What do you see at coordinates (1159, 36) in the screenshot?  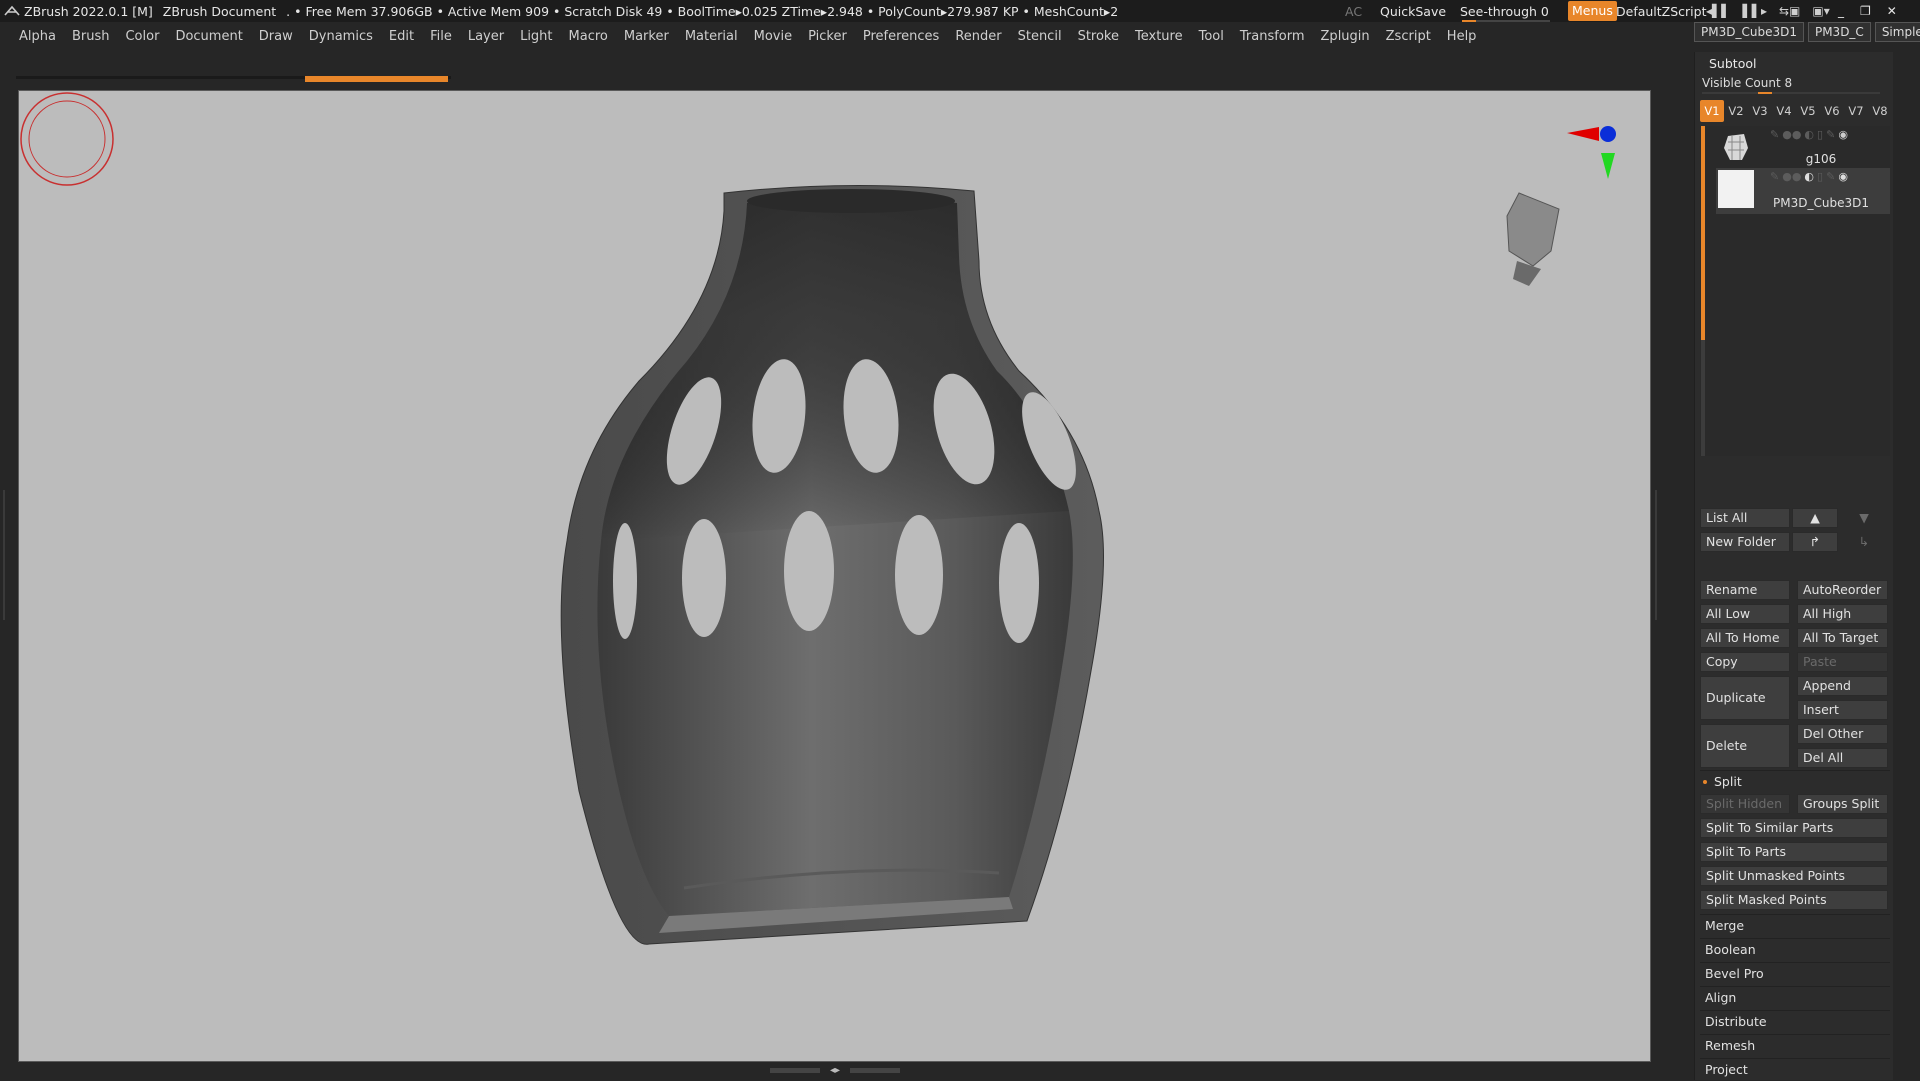 I see `menu-texture: Texture` at bounding box center [1159, 36].